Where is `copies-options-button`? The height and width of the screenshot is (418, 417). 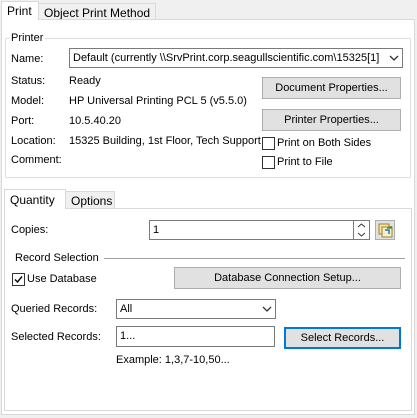
copies-options-button is located at coordinates (385, 230).